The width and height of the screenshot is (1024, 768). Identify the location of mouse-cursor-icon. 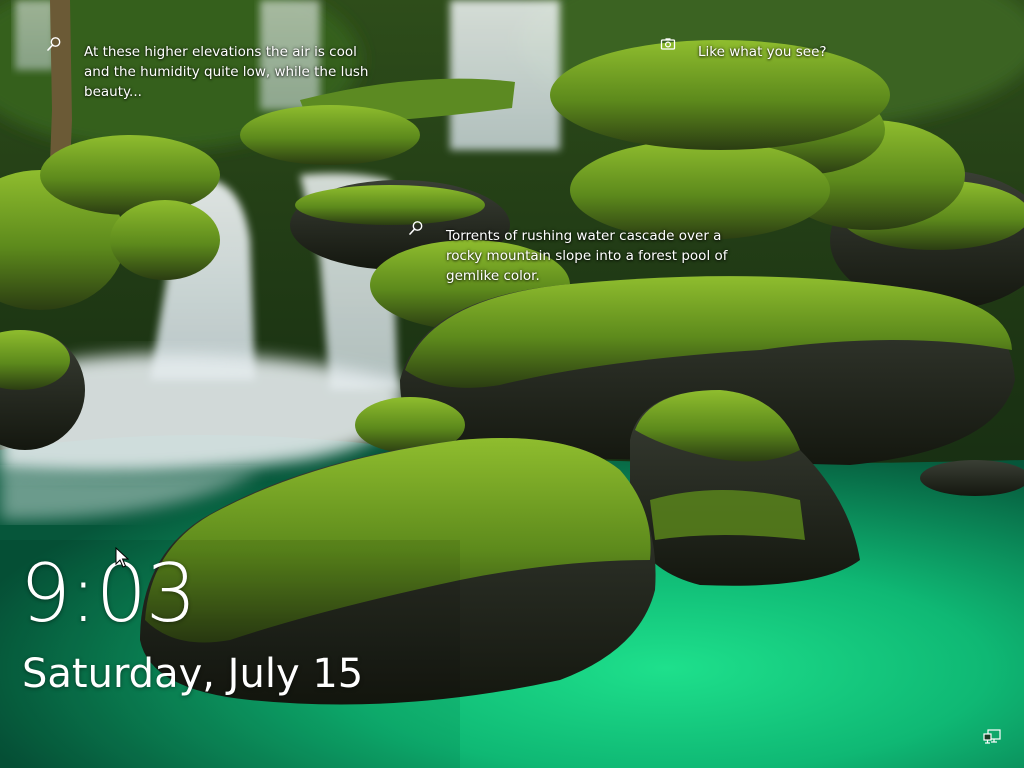
(122, 557).